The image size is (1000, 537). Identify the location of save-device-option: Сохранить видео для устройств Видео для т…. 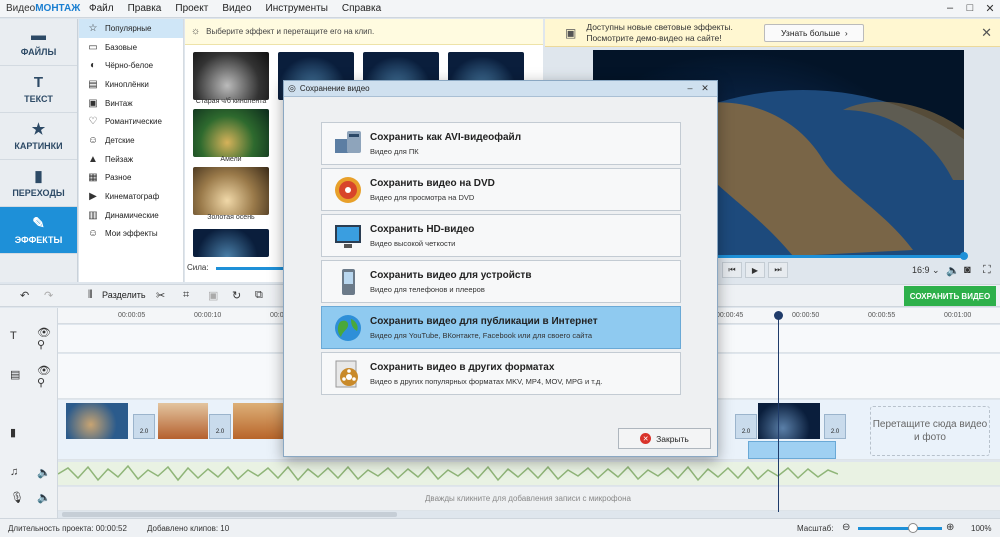
(501, 281).